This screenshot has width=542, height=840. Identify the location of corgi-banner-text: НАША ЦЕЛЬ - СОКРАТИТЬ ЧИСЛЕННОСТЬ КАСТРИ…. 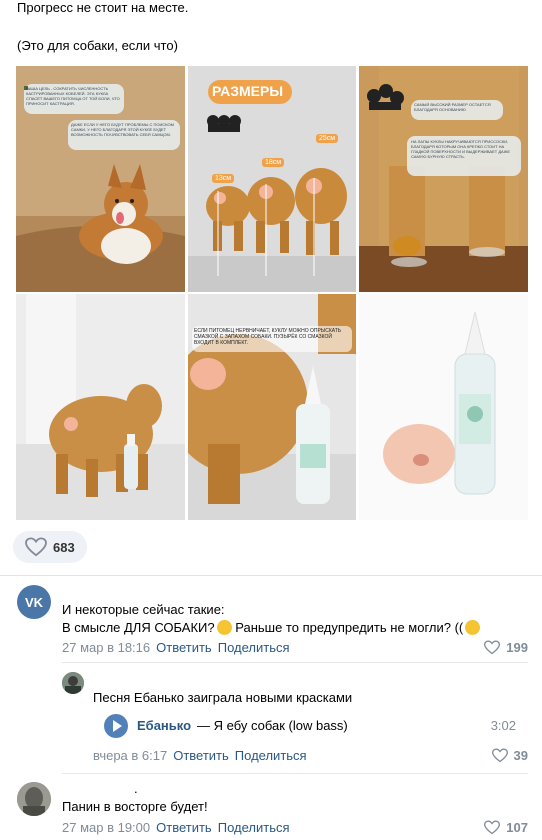
(73, 96).